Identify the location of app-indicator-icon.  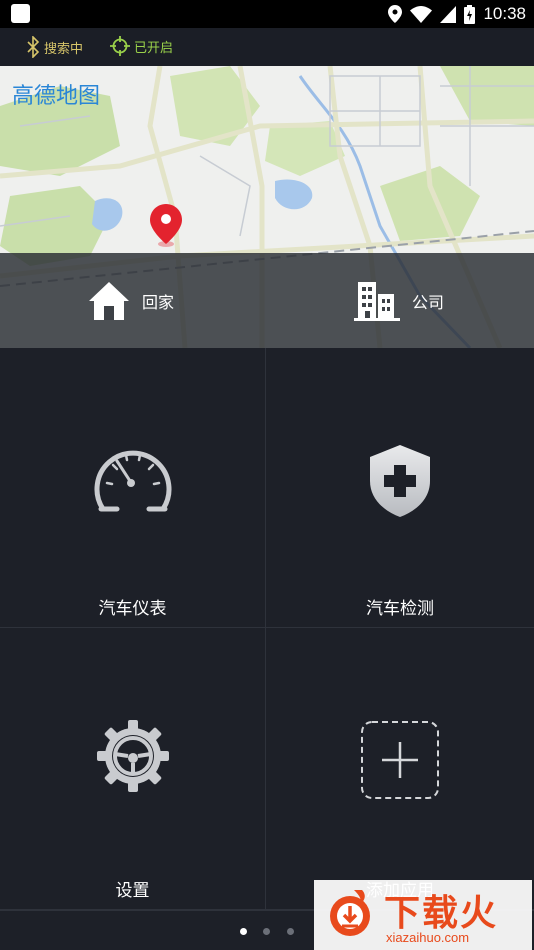
(20, 13).